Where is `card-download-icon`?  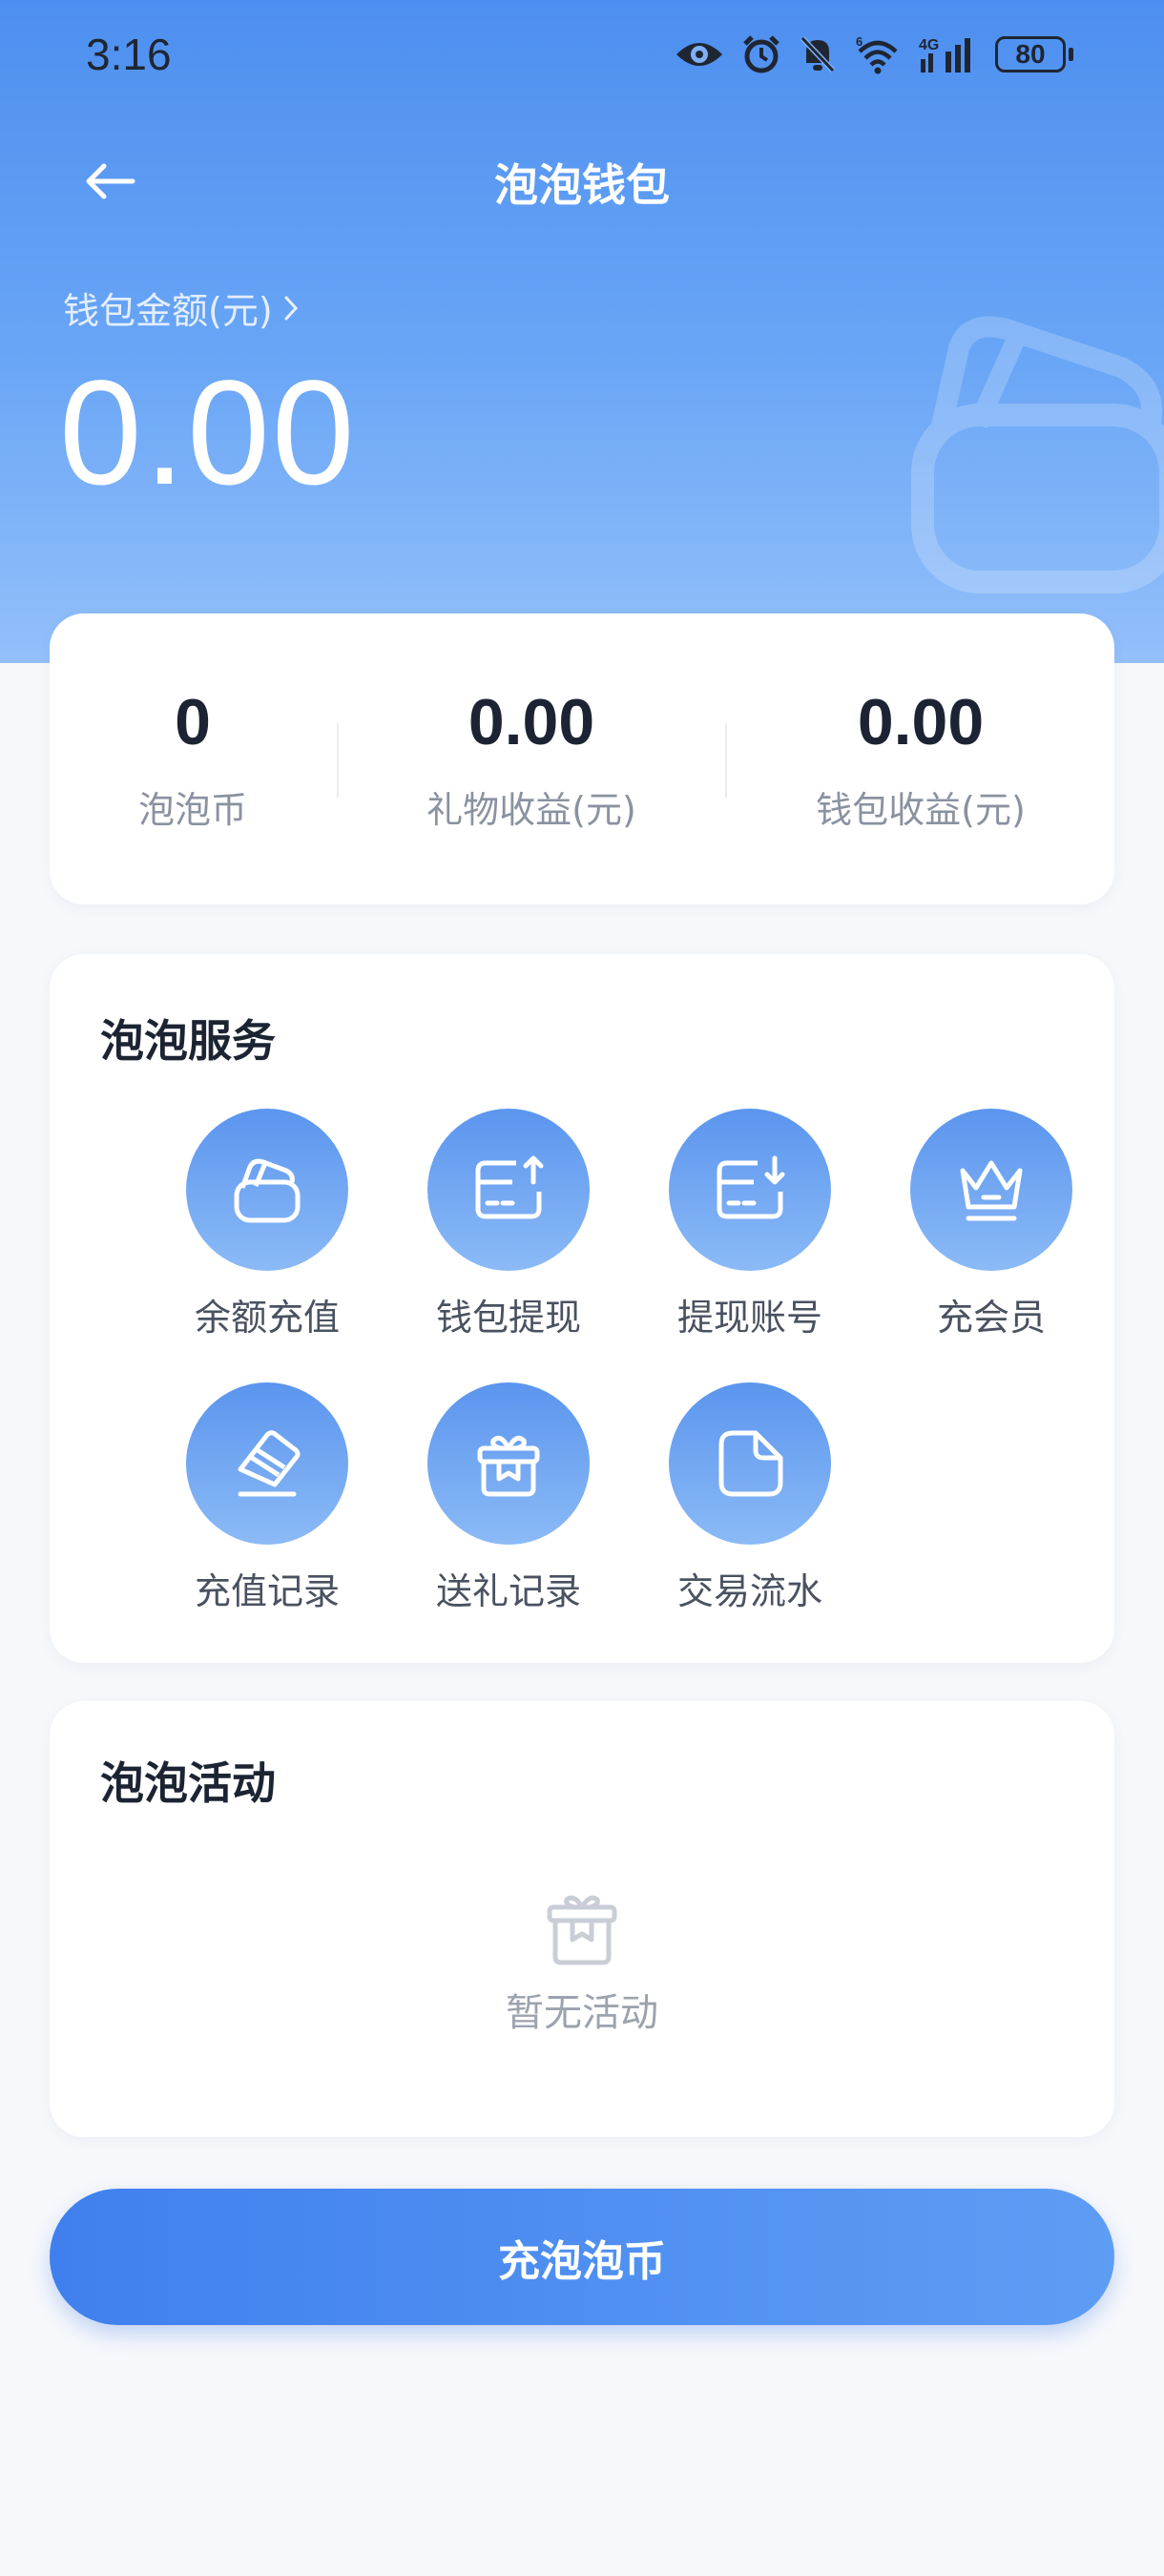
card-download-icon is located at coordinates (751, 1187).